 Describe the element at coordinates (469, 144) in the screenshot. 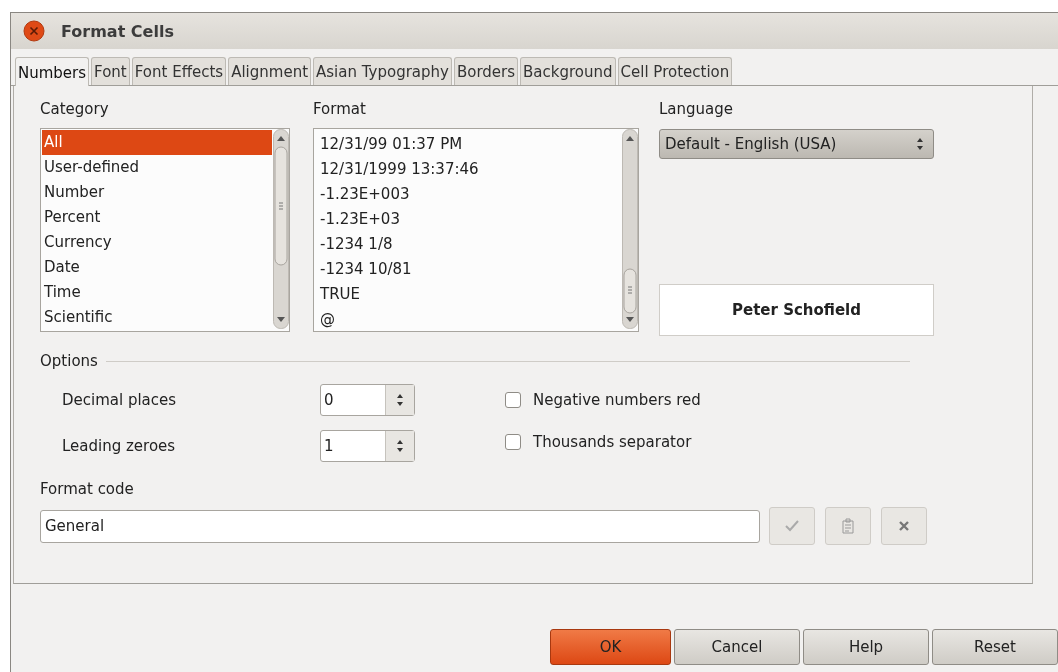

I see `list-item: 12/31/99 01:37 PM` at that location.